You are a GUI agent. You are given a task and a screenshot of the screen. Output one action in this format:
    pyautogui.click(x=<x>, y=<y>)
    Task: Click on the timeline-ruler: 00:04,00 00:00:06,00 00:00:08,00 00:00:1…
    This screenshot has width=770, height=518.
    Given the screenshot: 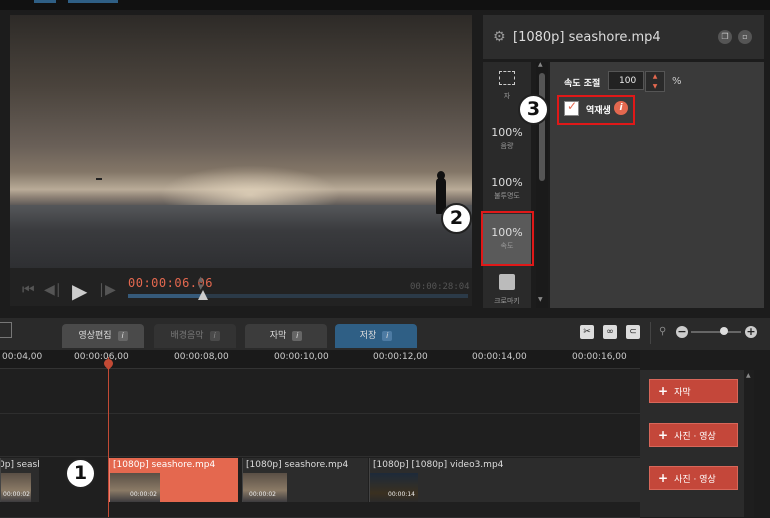 What is the action you would take?
    pyautogui.click(x=320, y=359)
    